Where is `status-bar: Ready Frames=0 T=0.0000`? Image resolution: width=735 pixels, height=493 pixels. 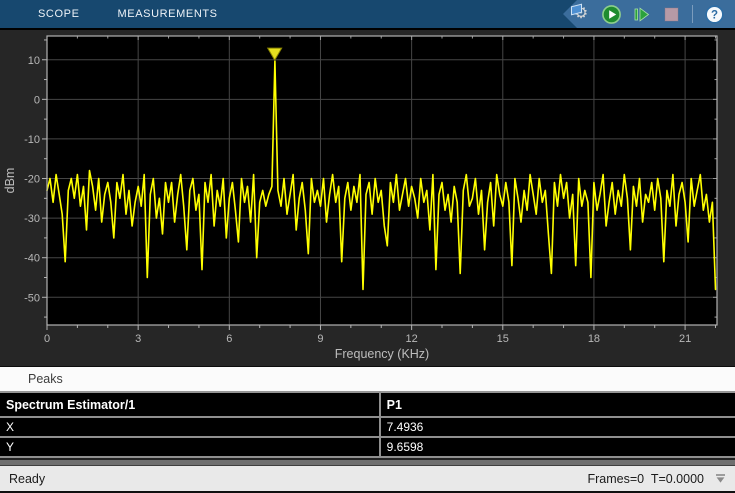
status-bar: Ready Frames=0 T=0.0000 is located at coordinates (367, 478).